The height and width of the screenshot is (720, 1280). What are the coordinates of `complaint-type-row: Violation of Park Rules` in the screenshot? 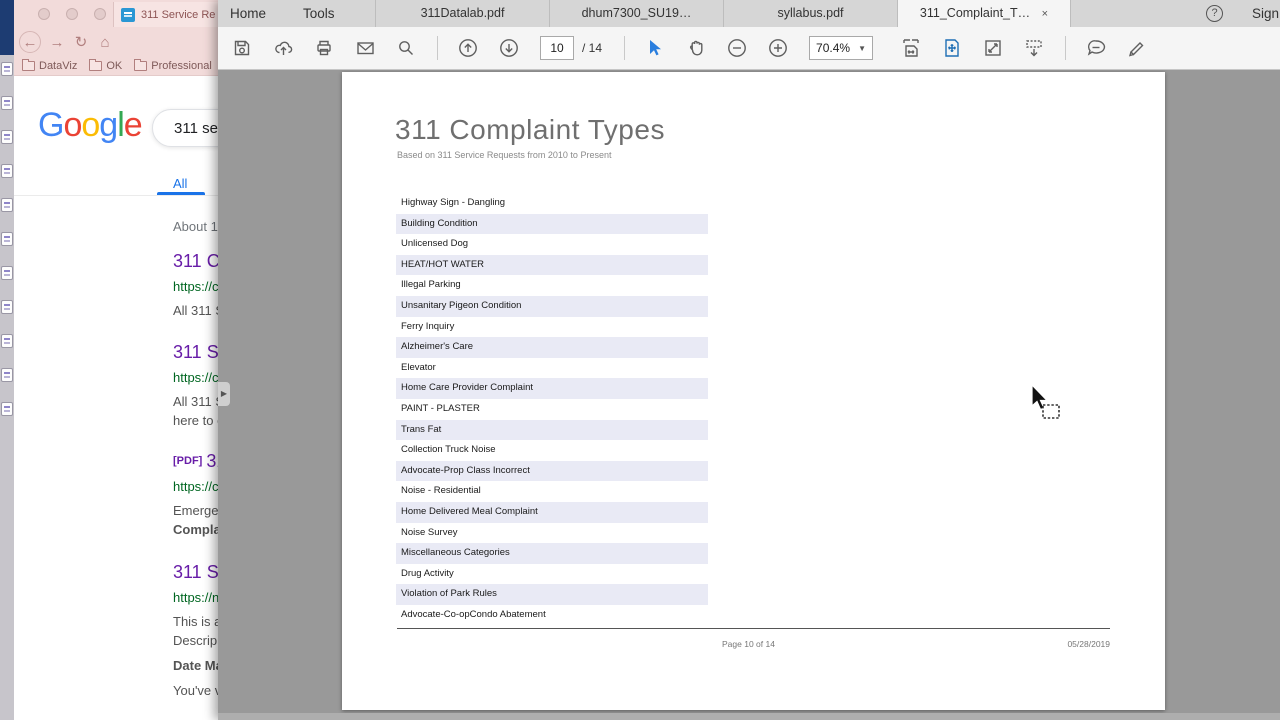 It's located at (552, 594).